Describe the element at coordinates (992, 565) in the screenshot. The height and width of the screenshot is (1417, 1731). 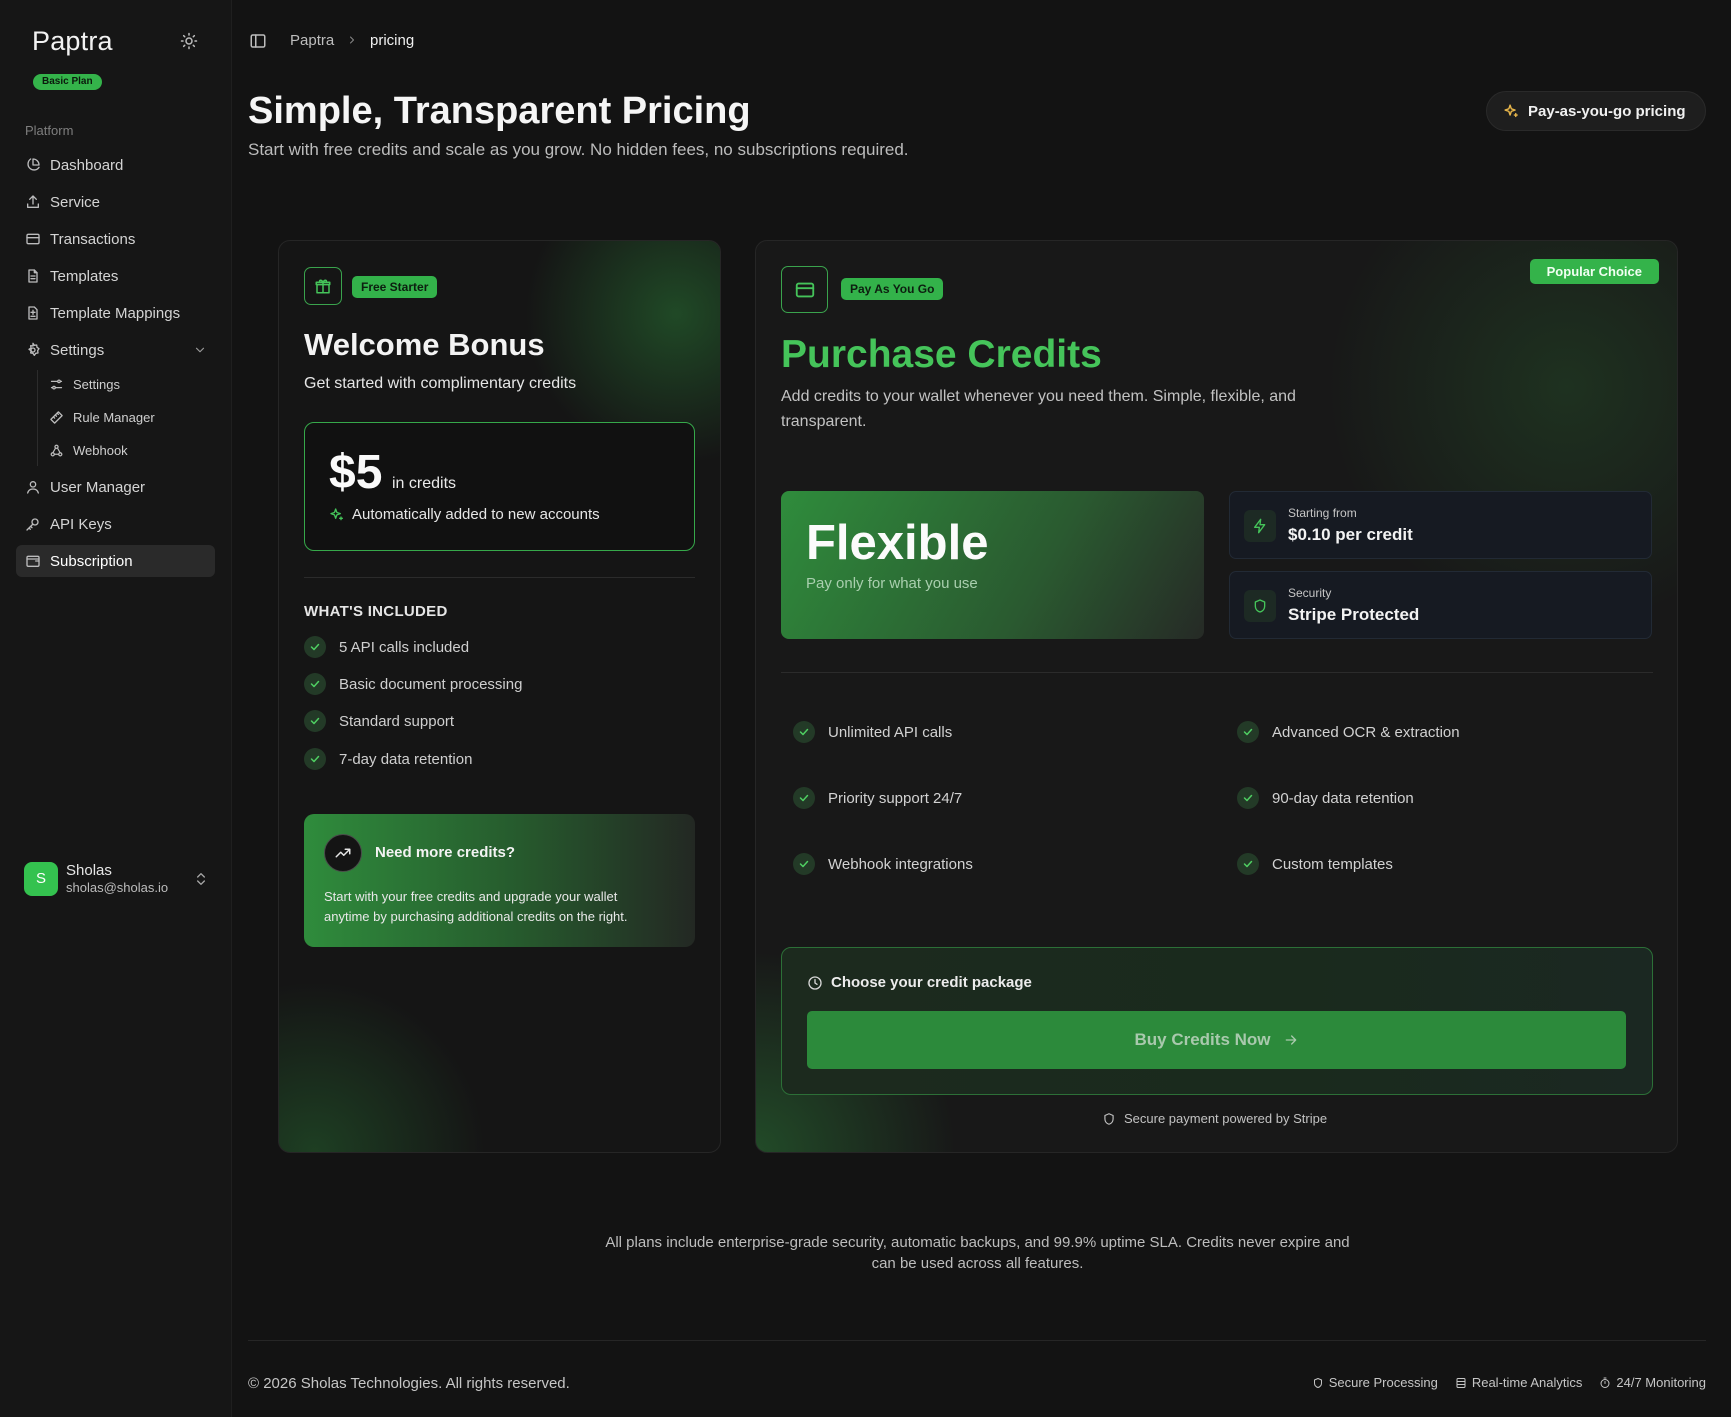
I see `flexible-box: Flexible Pay only for what you use` at that location.